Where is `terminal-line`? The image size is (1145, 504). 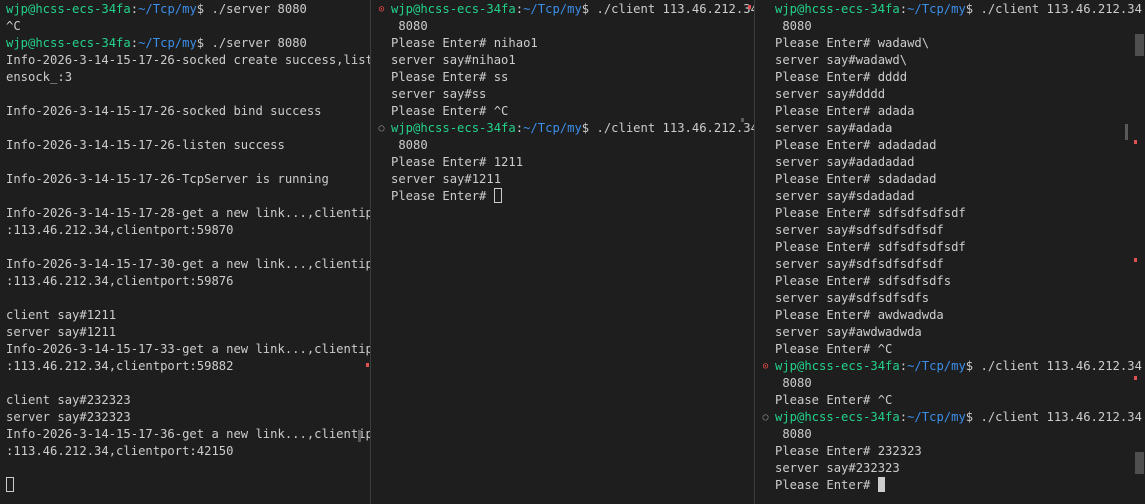 terminal-line is located at coordinates (10, 485).